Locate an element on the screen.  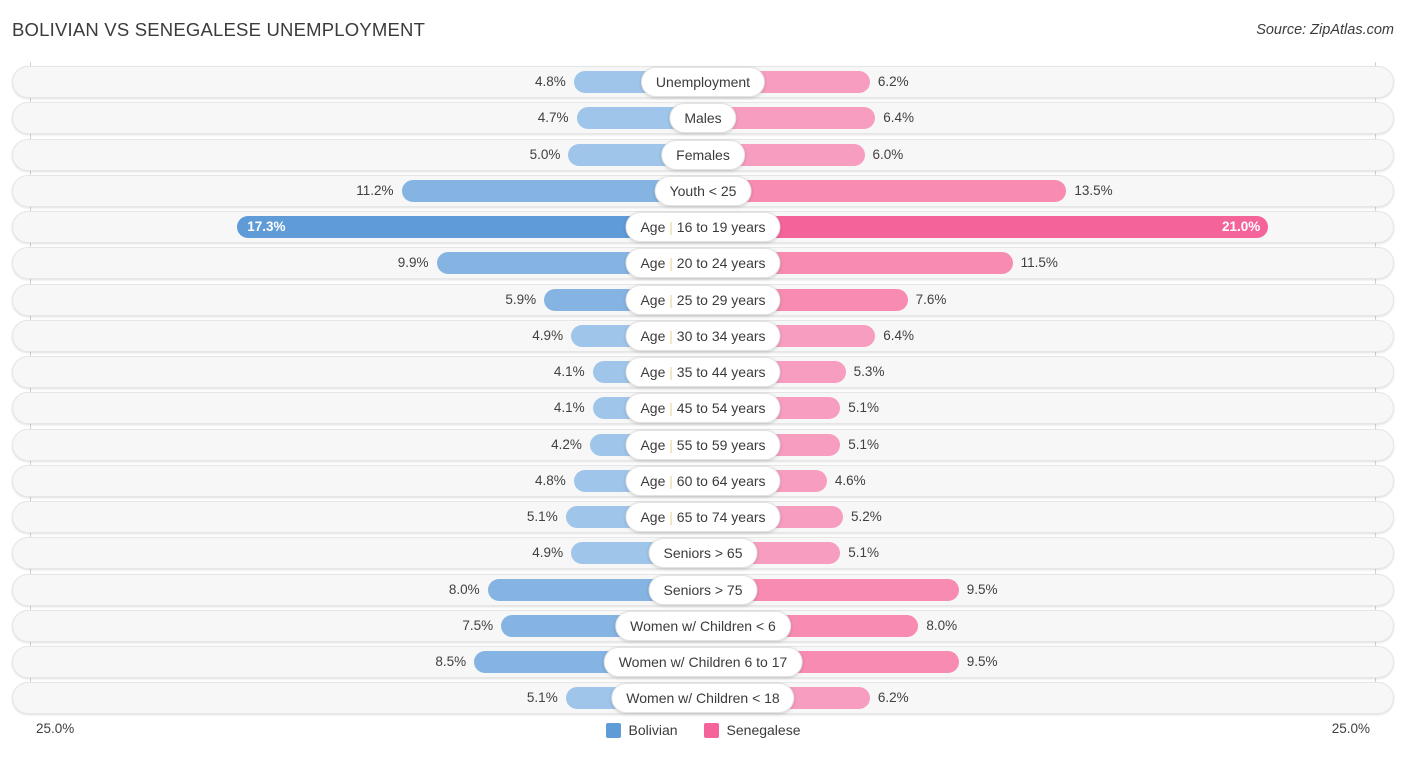
value-label-senegalese: 8.0% is located at coordinates (942, 625).